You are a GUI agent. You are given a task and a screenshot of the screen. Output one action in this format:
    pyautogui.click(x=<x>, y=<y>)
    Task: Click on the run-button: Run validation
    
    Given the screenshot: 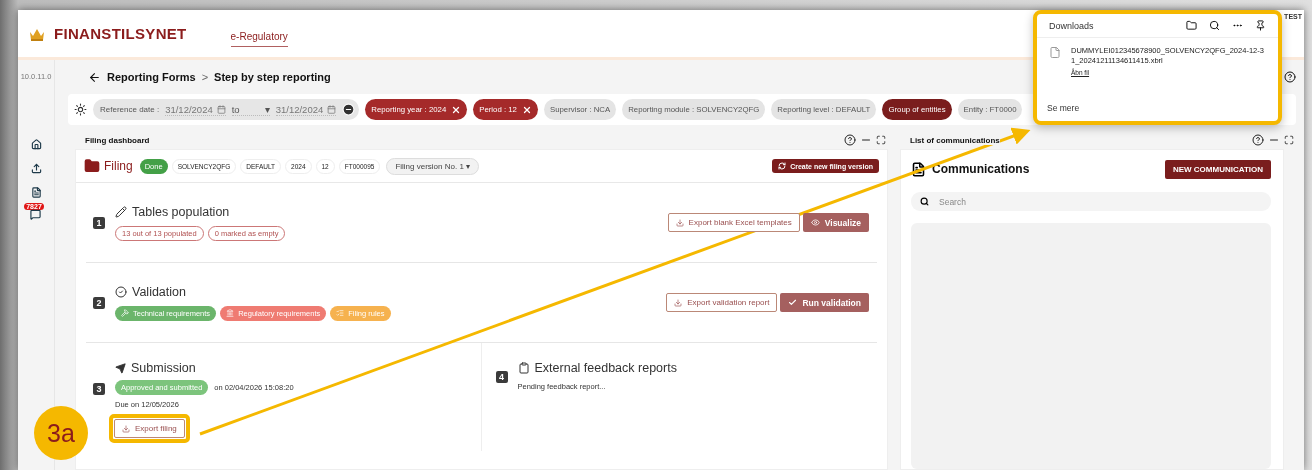 What is the action you would take?
    pyautogui.click(x=824, y=302)
    